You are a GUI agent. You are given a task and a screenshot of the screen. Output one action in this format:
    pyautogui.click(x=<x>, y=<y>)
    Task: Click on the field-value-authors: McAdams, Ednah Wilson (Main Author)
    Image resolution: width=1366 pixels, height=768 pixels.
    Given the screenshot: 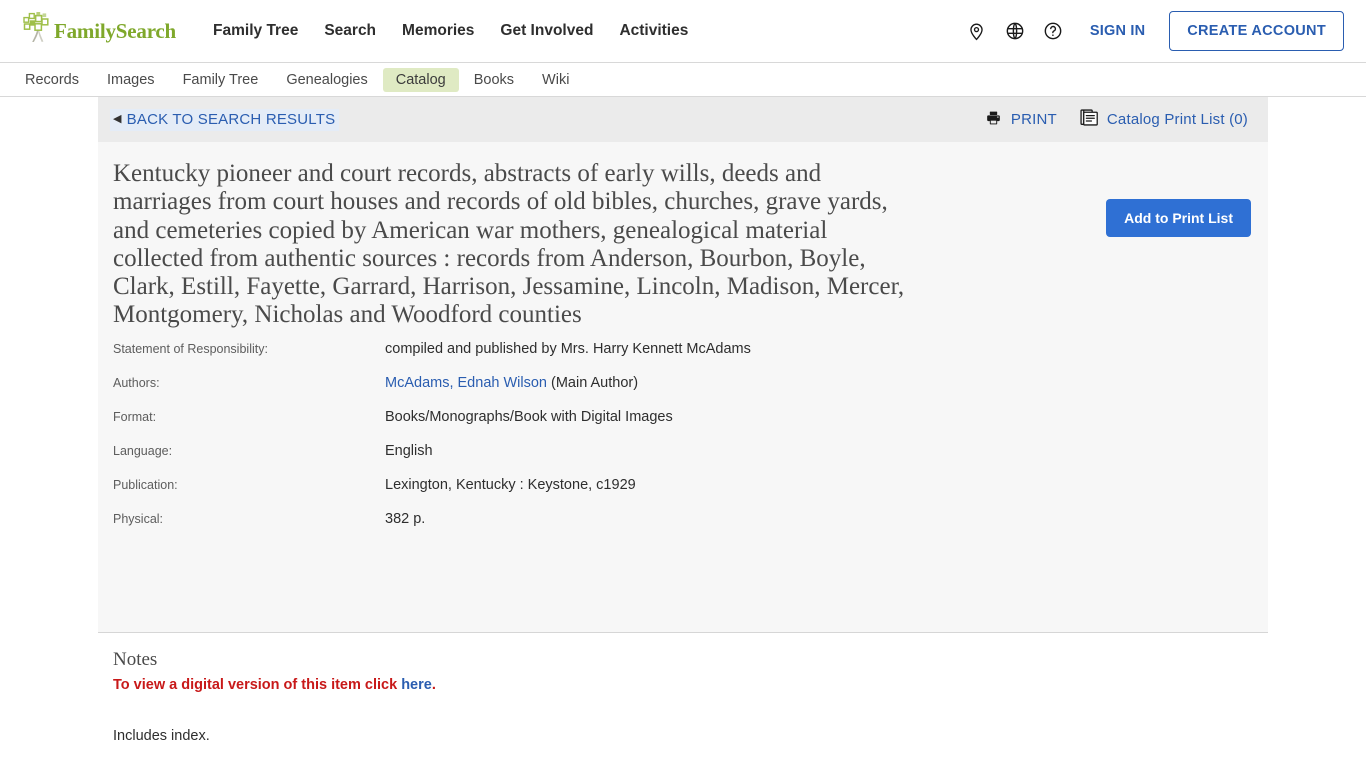 What is the action you would take?
    pyautogui.click(x=659, y=385)
    